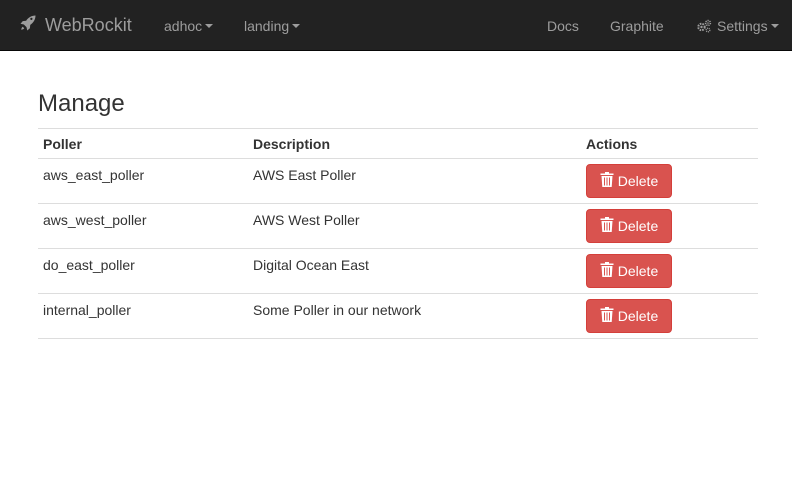 This screenshot has width=792, height=482. What do you see at coordinates (414, 271) in the screenshot?
I see `poller-description: Digital Ocean East` at bounding box center [414, 271].